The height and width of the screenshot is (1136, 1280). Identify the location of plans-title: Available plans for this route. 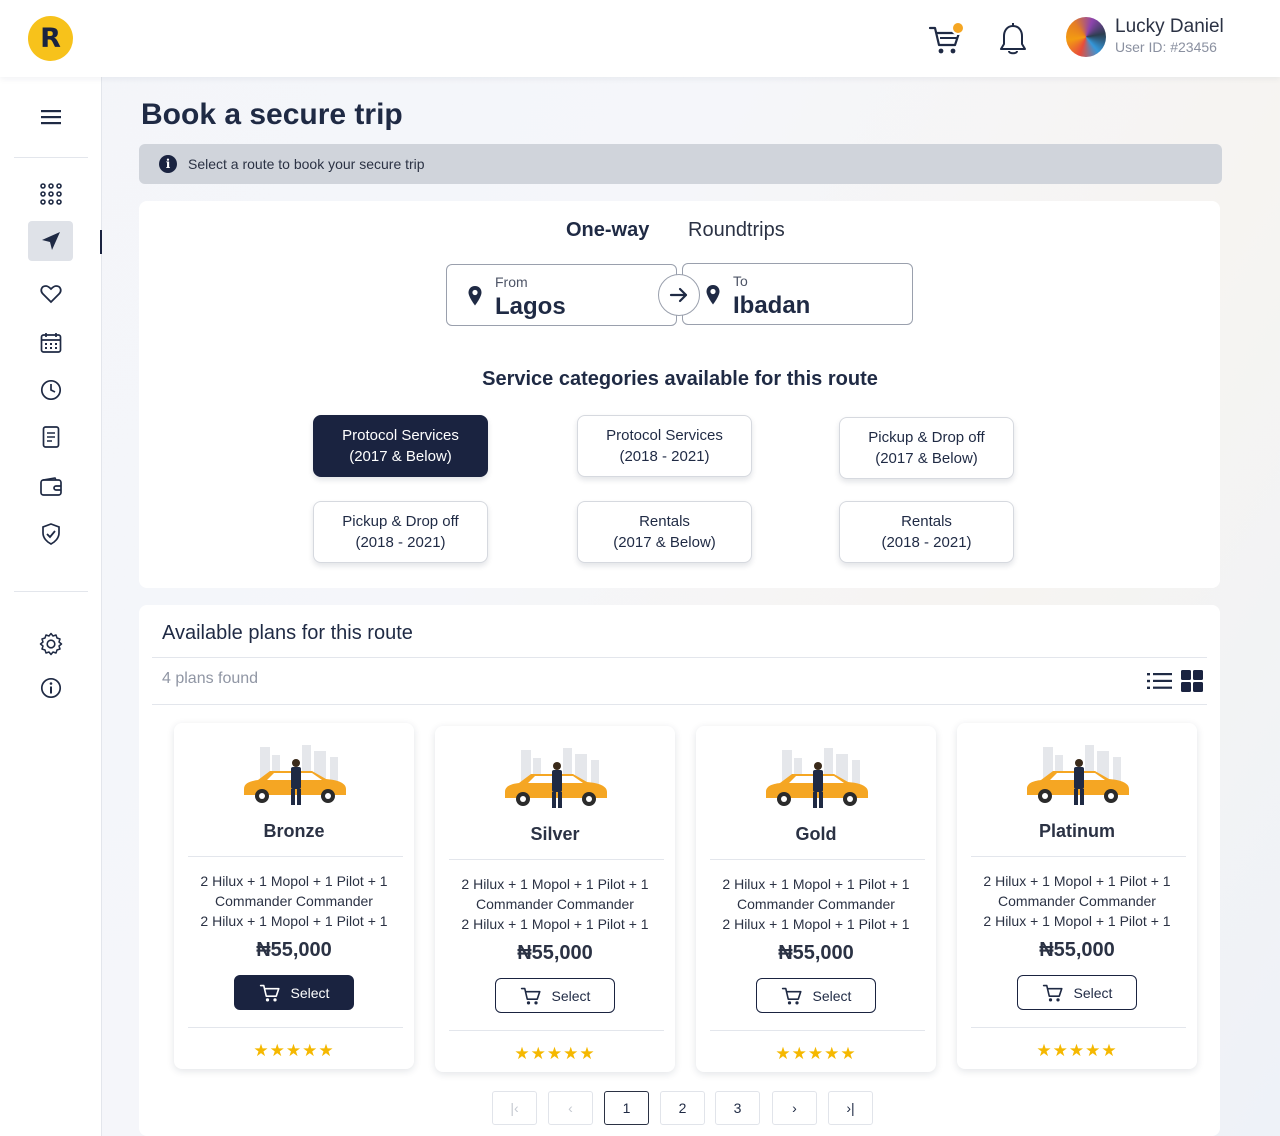
(287, 633).